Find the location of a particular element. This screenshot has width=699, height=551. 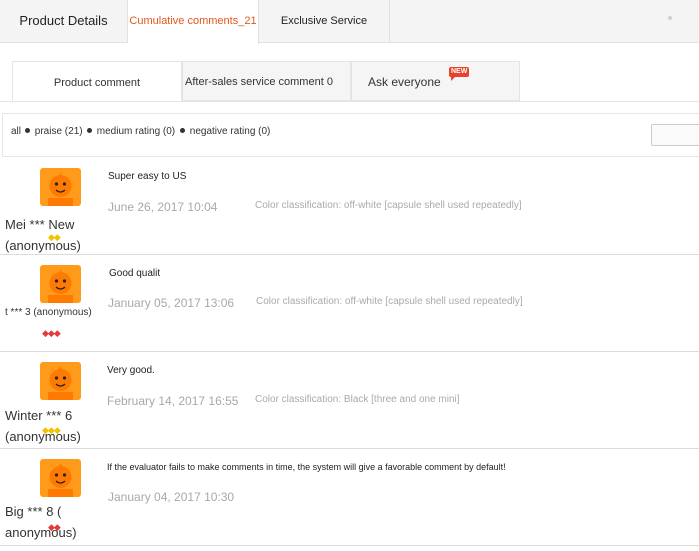

divider is located at coordinates (349, 101).